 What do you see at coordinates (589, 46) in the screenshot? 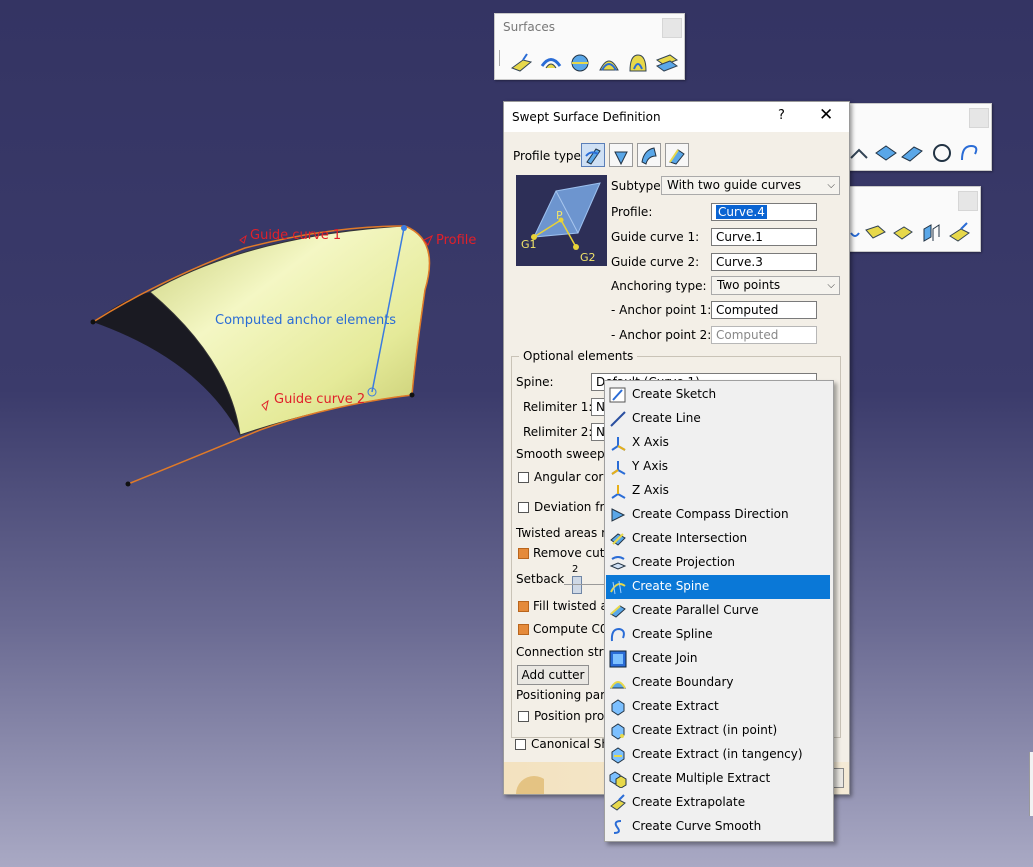
I see `surfaces-toolbar: Surfaces` at bounding box center [589, 46].